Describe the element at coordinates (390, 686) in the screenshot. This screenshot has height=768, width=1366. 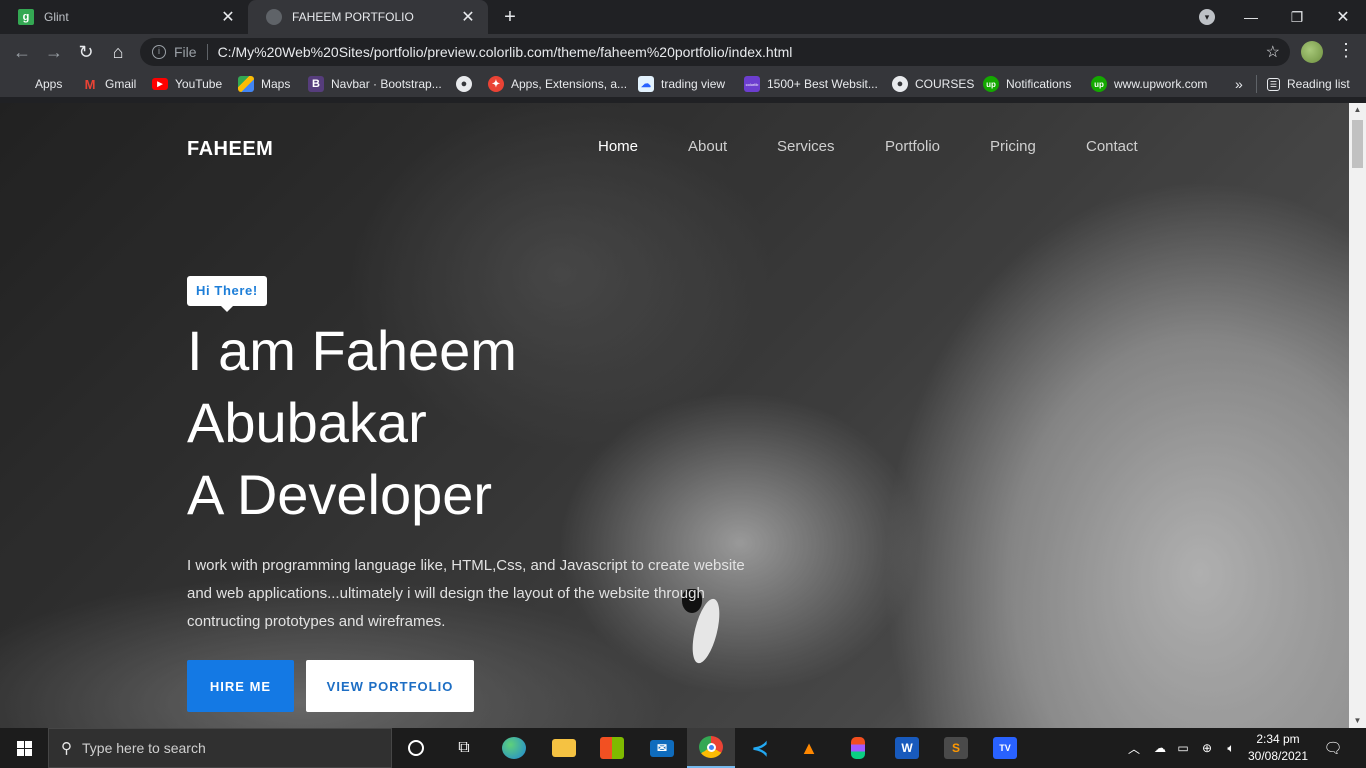
I see `view-portfolio-button: VIEW PORTFOLIO` at that location.